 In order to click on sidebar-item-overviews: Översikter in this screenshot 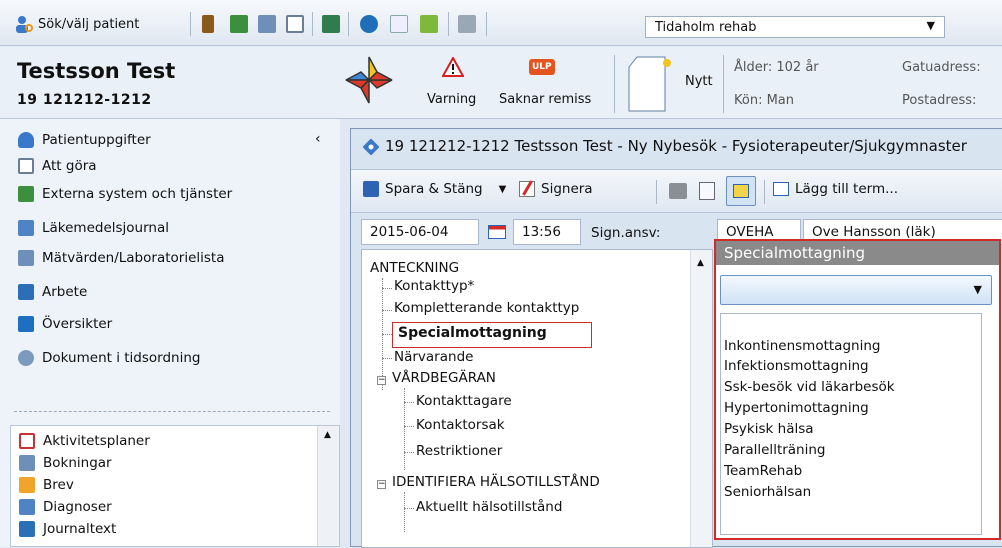, I will do `click(65, 324)`.